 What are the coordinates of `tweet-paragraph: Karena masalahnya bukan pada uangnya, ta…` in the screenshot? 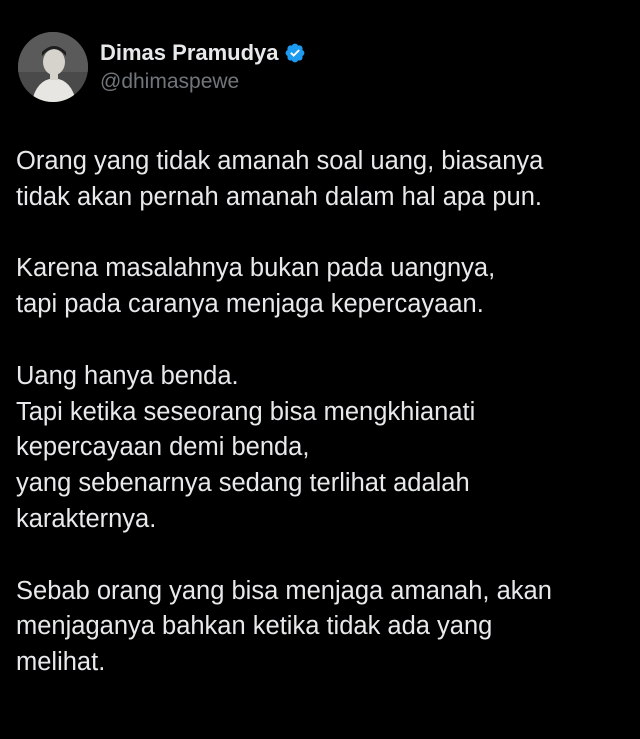 It's located at (321, 287).